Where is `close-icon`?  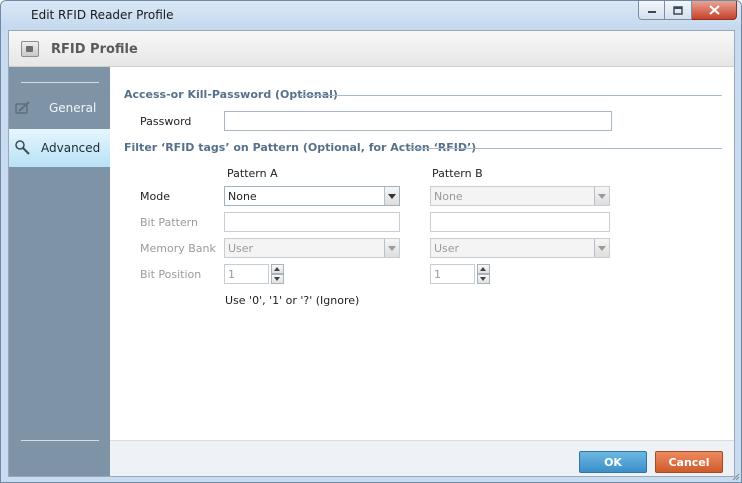 close-icon is located at coordinates (714, 10).